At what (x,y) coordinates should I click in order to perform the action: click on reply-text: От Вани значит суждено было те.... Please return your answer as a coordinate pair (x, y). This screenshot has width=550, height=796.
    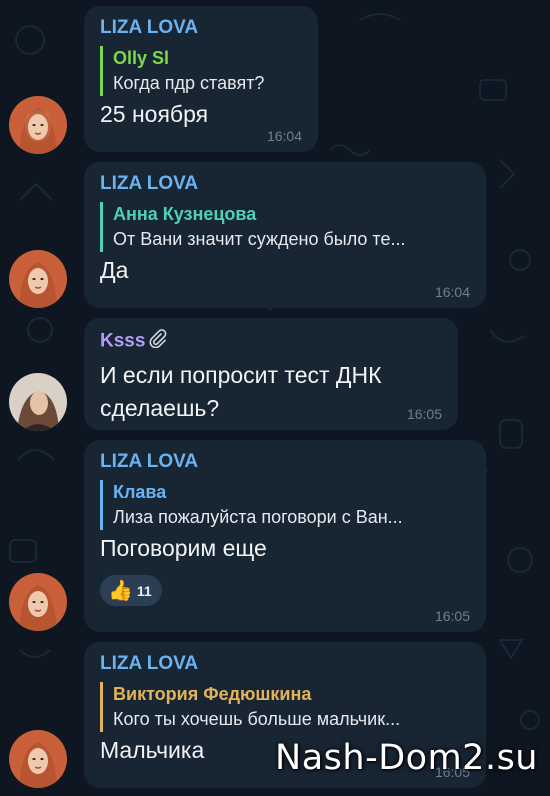
    Looking at the image, I should click on (259, 239).